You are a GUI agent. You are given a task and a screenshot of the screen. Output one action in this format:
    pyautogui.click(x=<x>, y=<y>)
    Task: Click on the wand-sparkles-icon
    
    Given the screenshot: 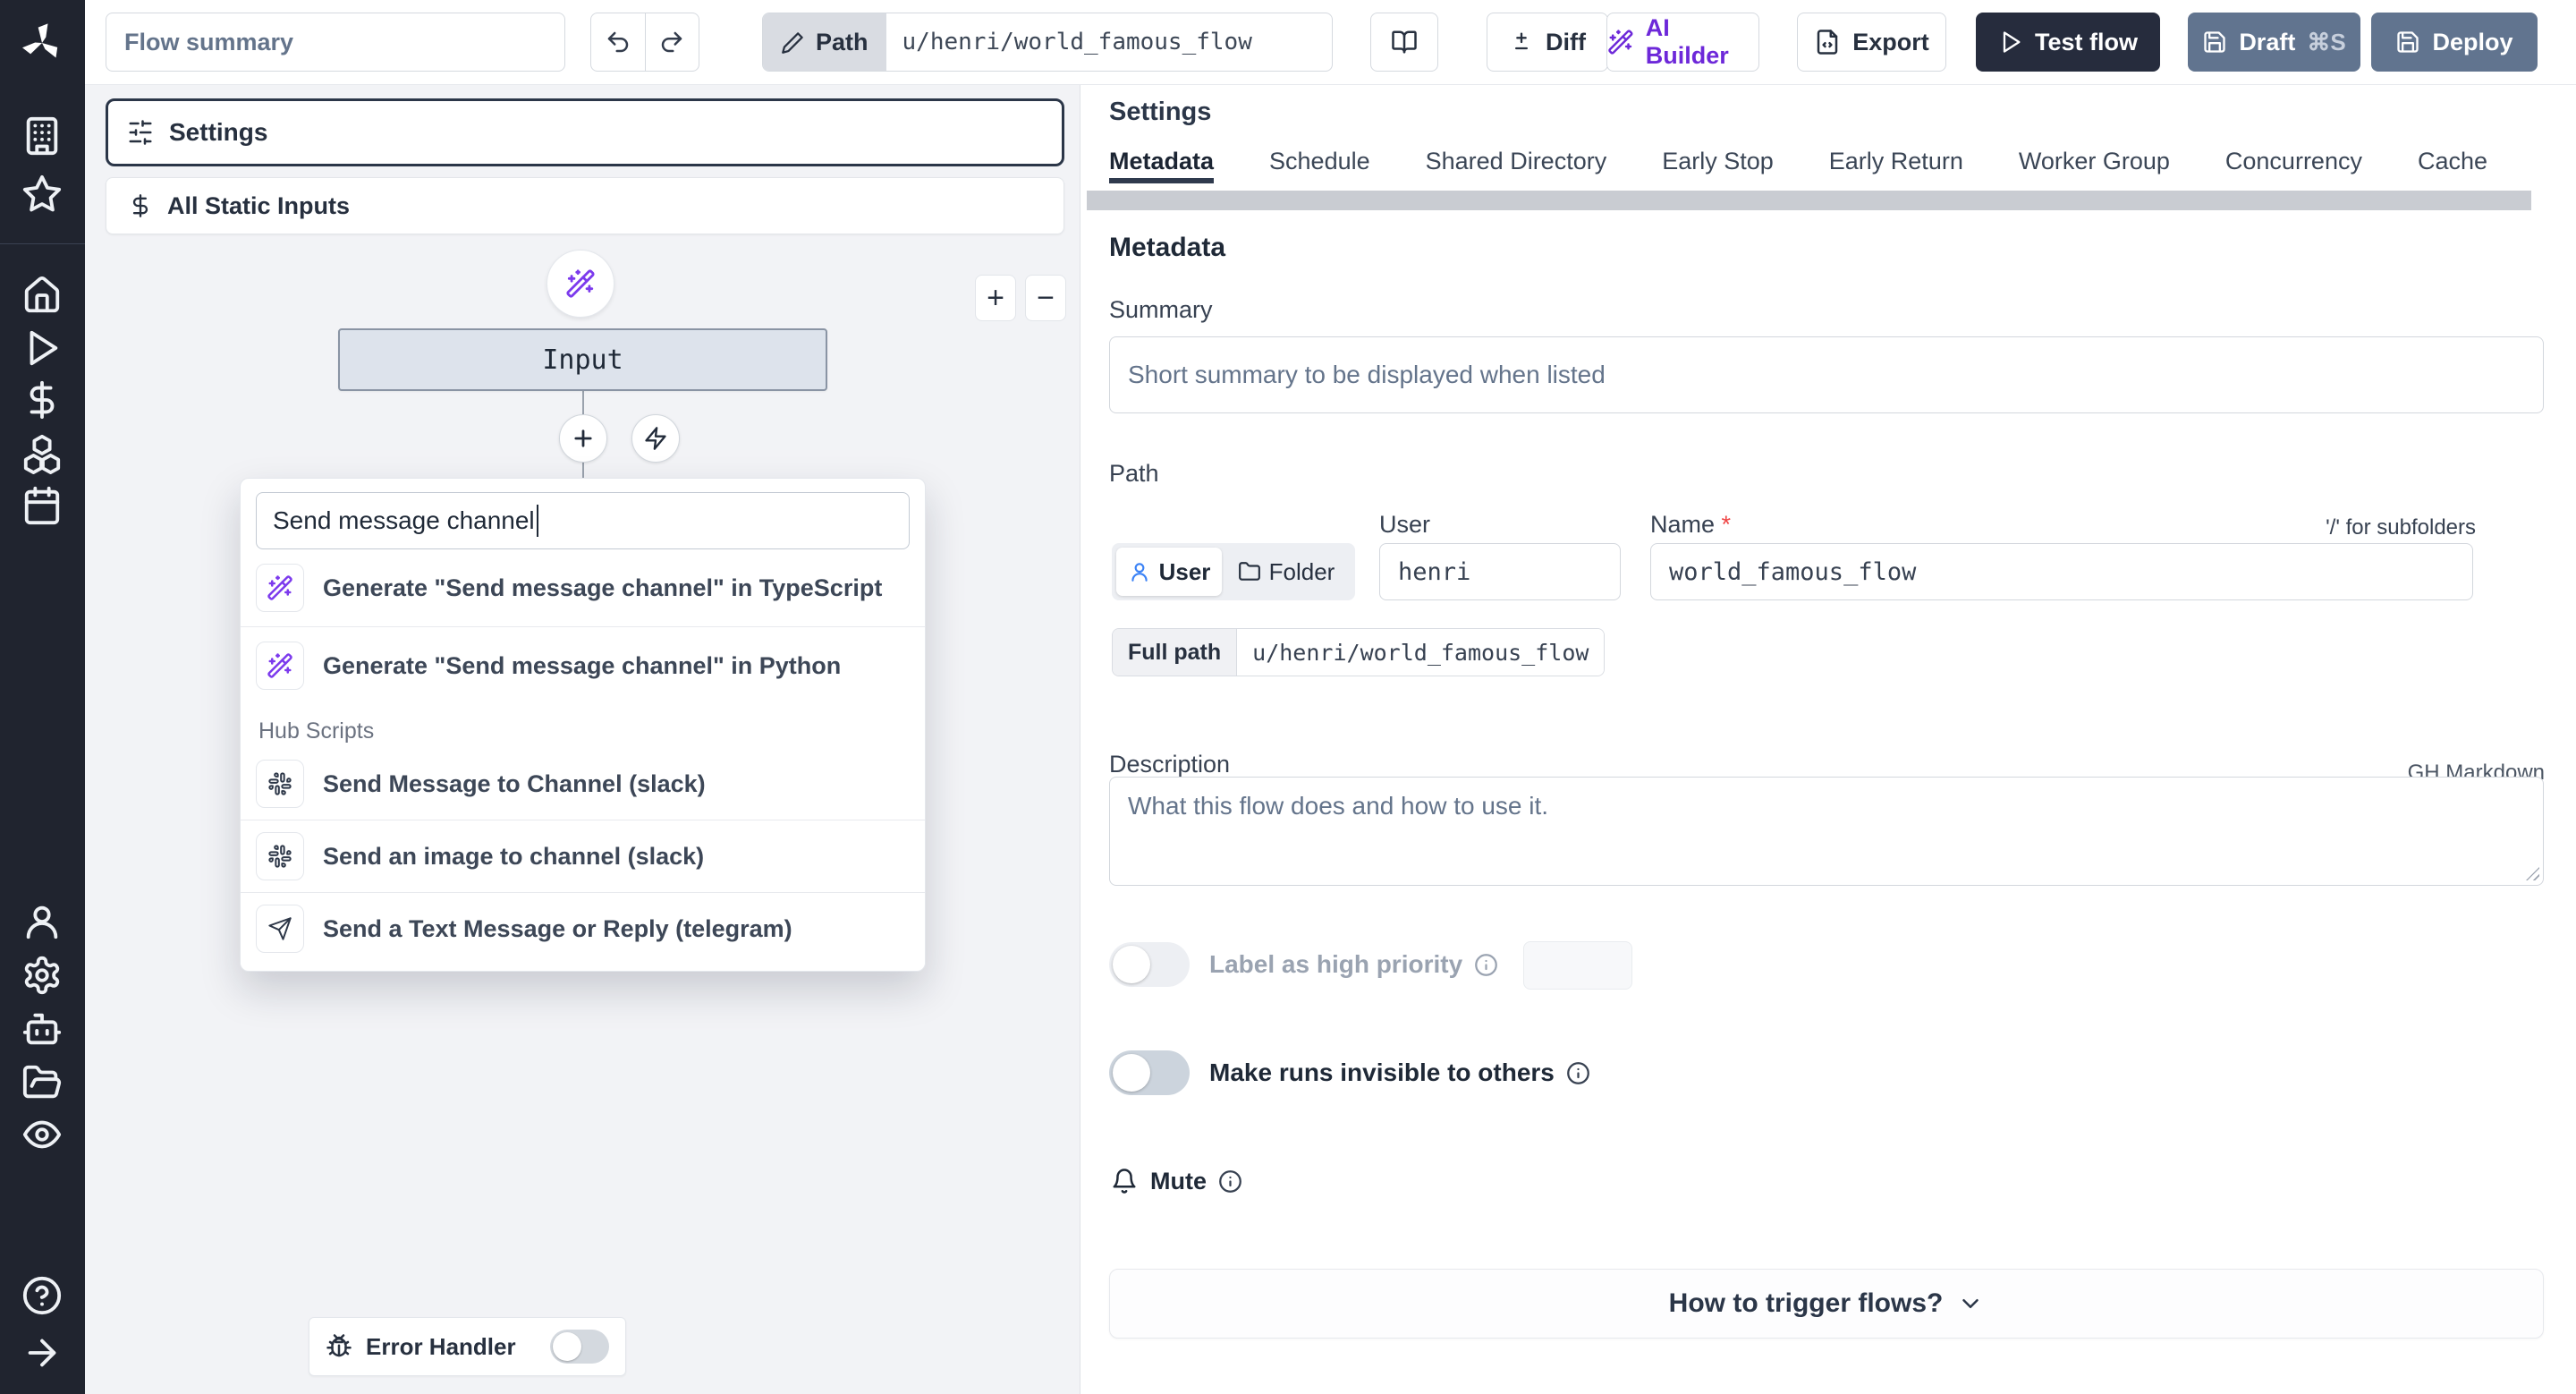 What is the action you would take?
    pyautogui.click(x=580, y=283)
    